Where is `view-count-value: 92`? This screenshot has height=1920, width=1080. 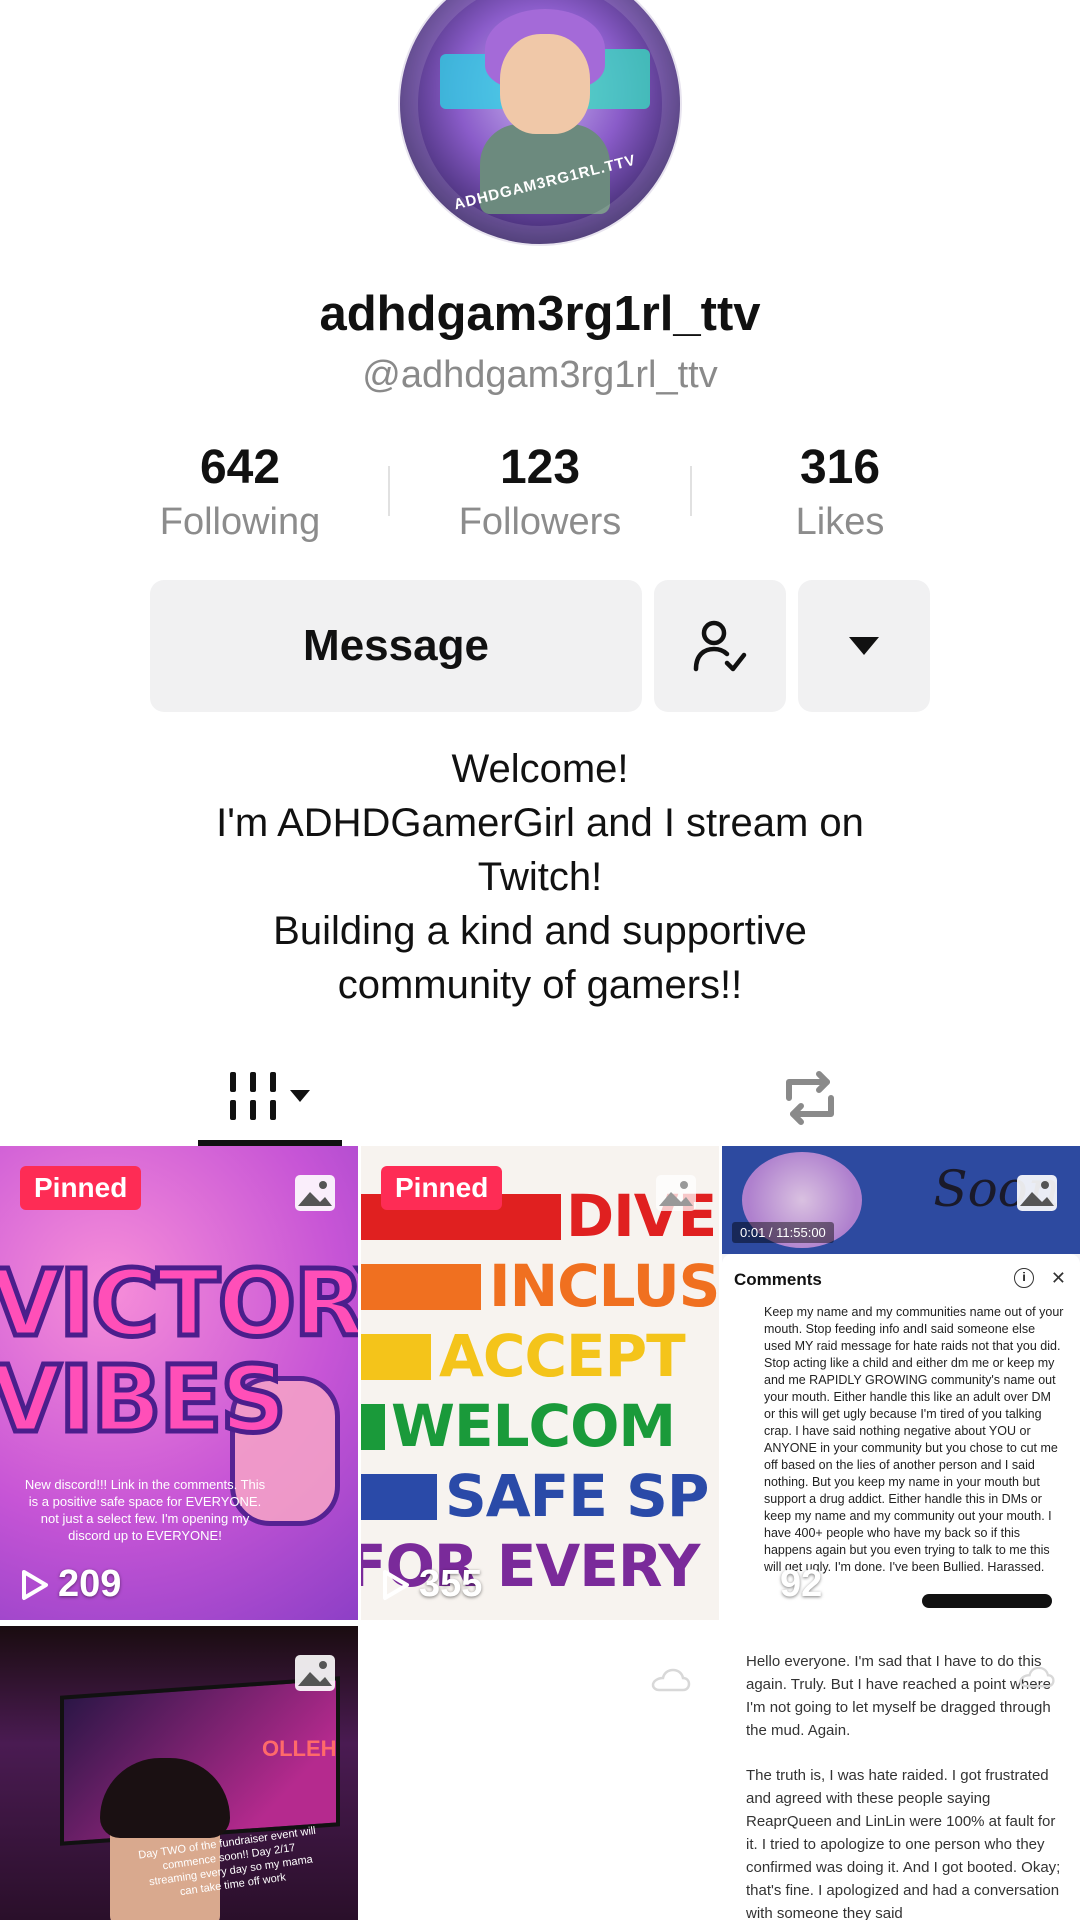 view-count-value: 92 is located at coordinates (801, 1584).